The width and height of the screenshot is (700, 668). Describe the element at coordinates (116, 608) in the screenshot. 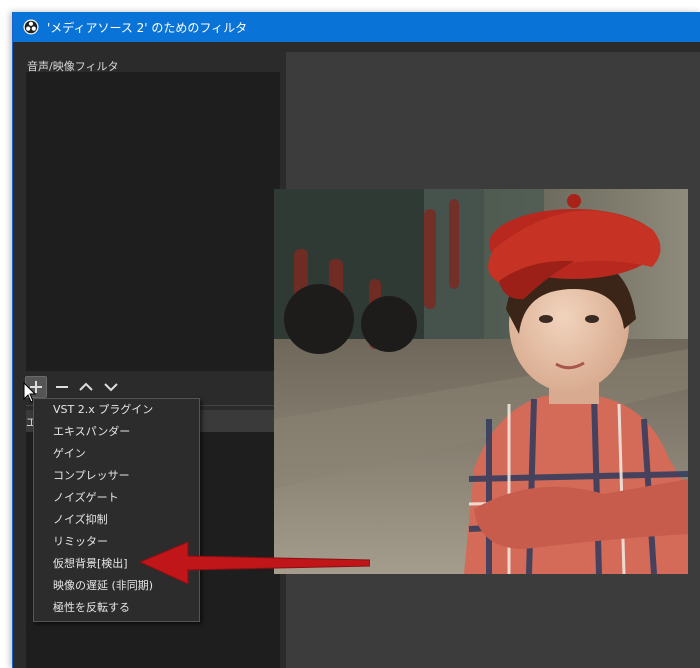

I see `menu-item-invert-polarity: 極性を反転する` at that location.